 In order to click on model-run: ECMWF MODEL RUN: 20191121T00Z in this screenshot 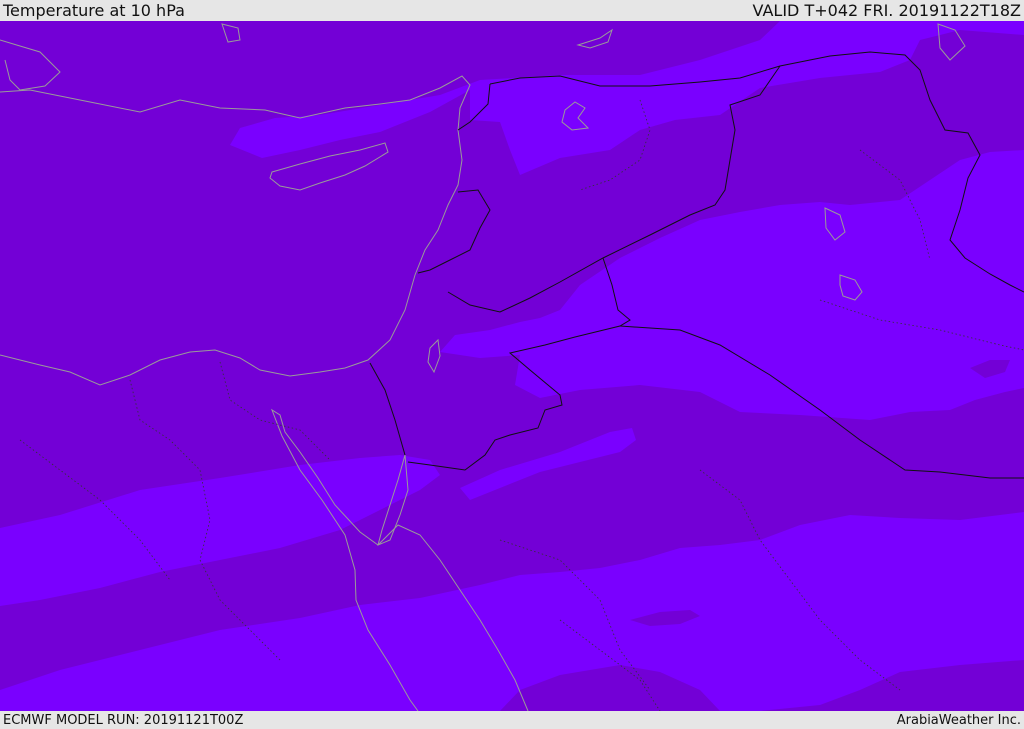, I will do `click(123, 720)`.